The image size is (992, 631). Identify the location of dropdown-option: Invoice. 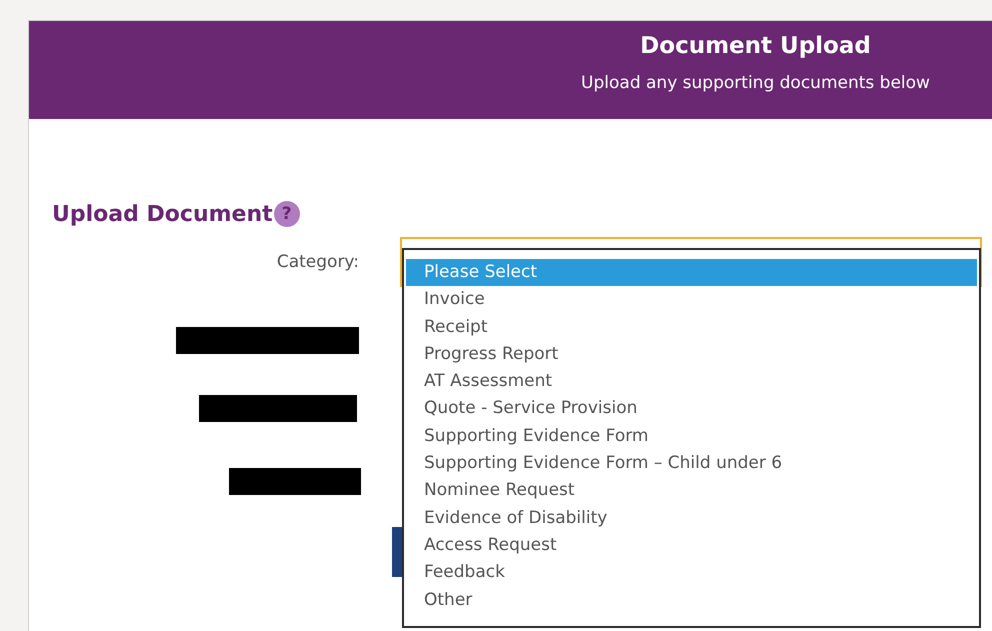
(691, 300).